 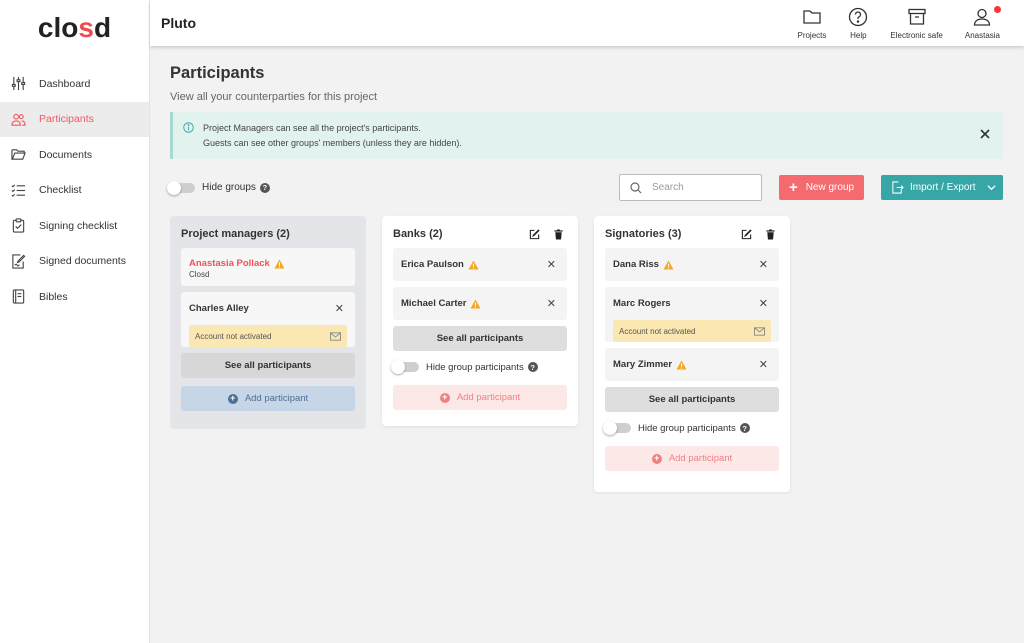 What do you see at coordinates (432, 264) in the screenshot?
I see `participant-name: Erica Paulson` at bounding box center [432, 264].